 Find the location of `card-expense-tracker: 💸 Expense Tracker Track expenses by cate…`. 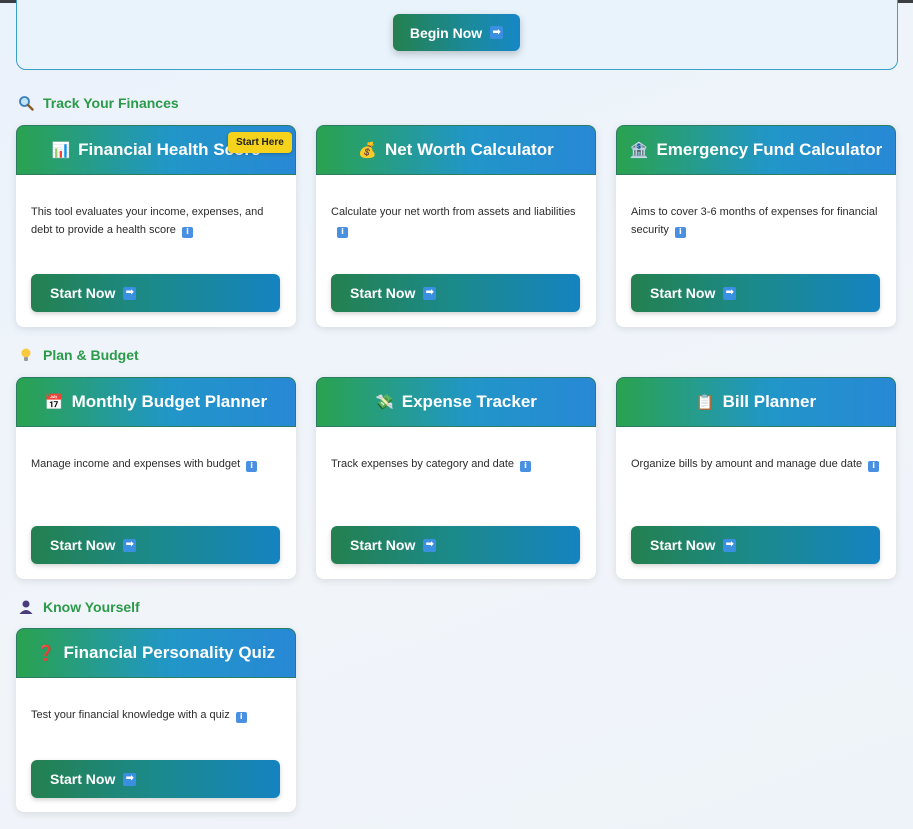

card-expense-tracker: 💸 Expense Tracker Track expenses by cate… is located at coordinates (456, 478).